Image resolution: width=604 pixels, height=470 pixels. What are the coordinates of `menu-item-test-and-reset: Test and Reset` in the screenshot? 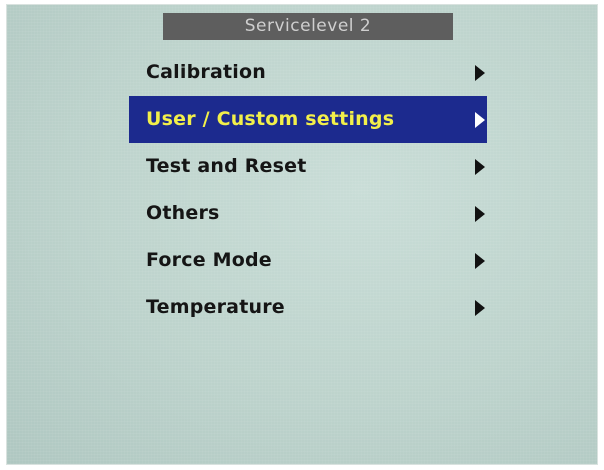 It's located at (308, 166).